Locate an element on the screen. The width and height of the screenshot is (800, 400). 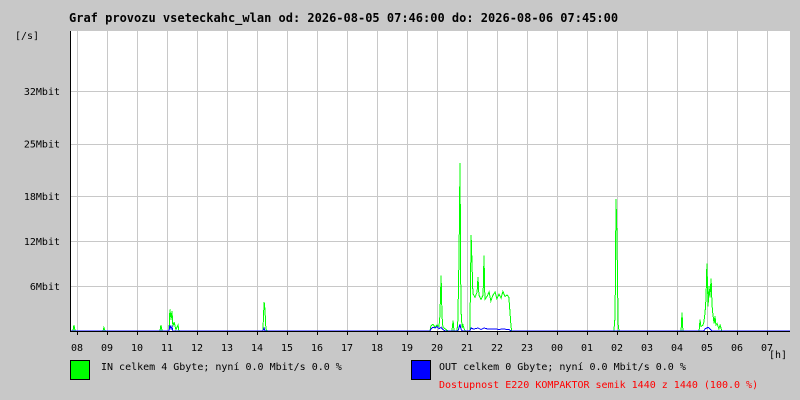
x-tick-label-8: 16 is located at coordinates (317, 348).